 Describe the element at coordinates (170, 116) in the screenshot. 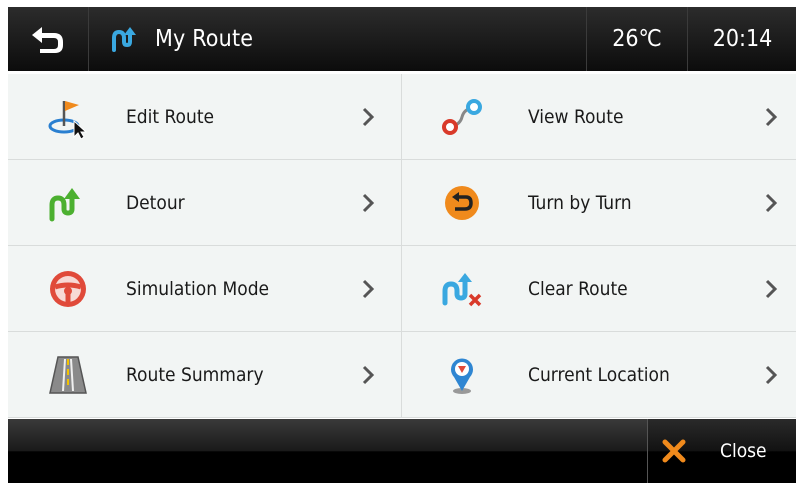

I see `menu-item-label: Edit Route` at that location.